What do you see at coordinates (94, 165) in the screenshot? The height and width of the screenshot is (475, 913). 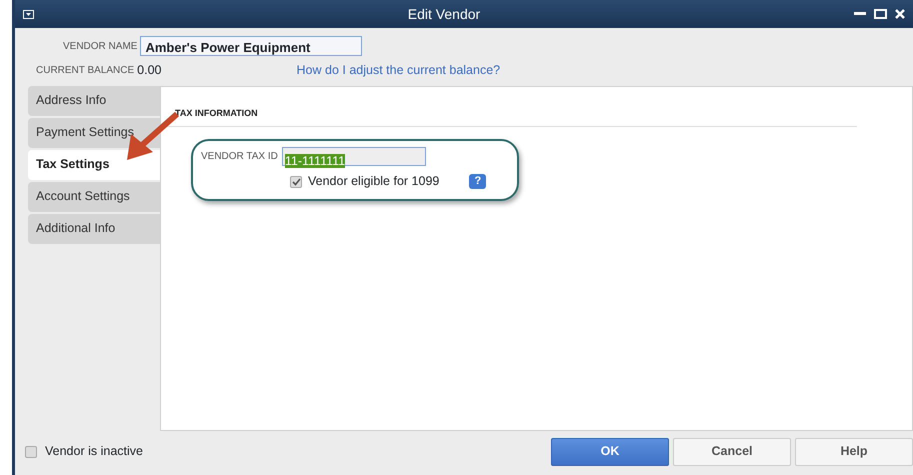 I see `tab: Tax Settings` at bounding box center [94, 165].